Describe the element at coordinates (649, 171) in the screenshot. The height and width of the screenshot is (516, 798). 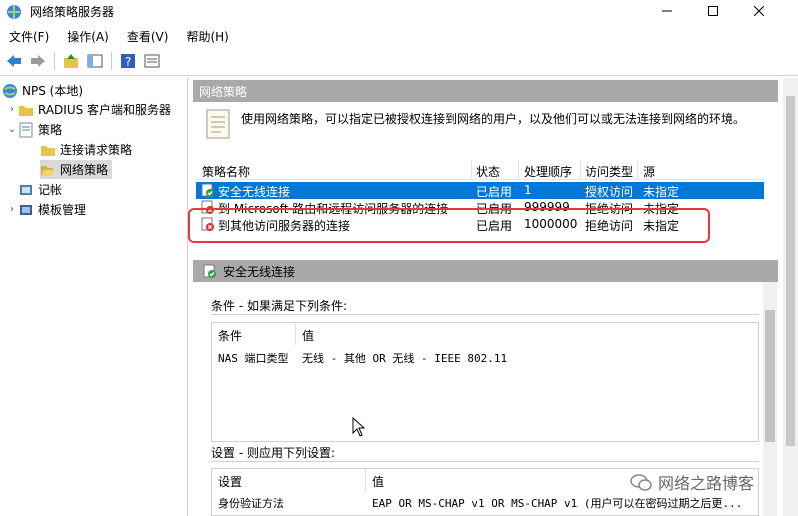
I see `column-header-source: 源` at that location.